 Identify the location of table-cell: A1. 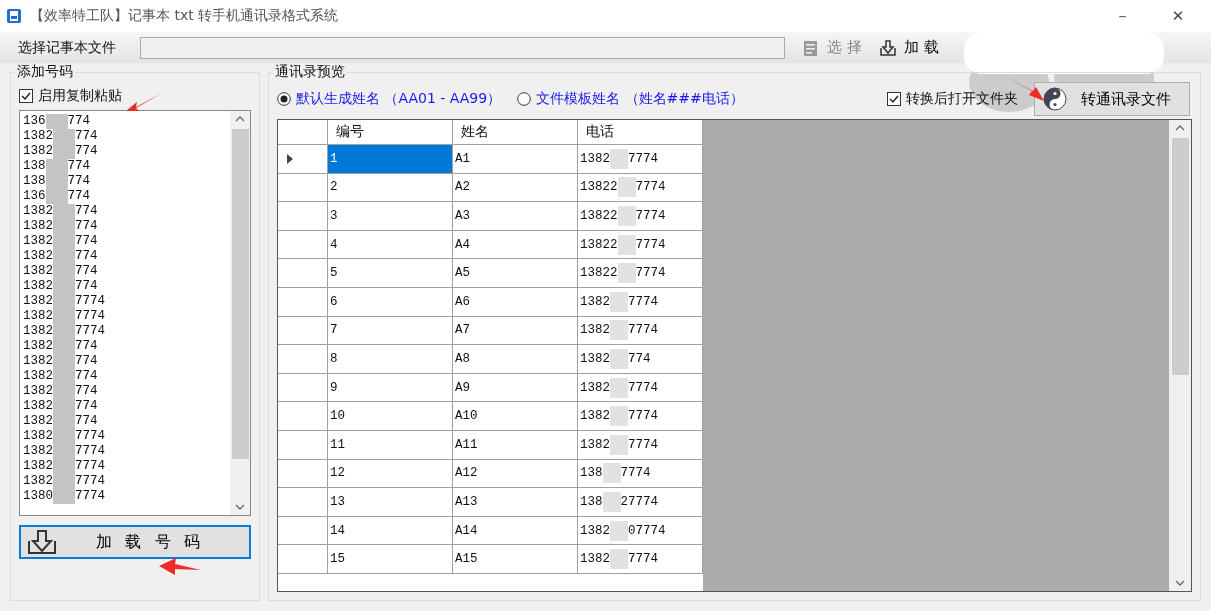
(515, 159).